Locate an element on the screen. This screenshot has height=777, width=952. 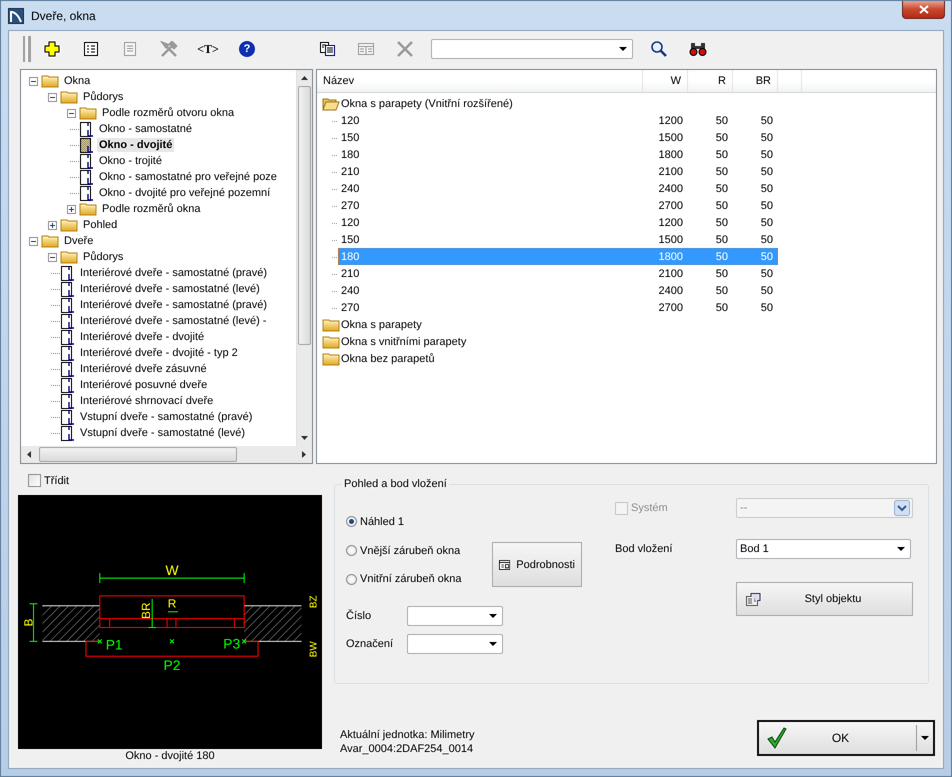
tree-item: Interiérové shrnovací dveře is located at coordinates (147, 401).